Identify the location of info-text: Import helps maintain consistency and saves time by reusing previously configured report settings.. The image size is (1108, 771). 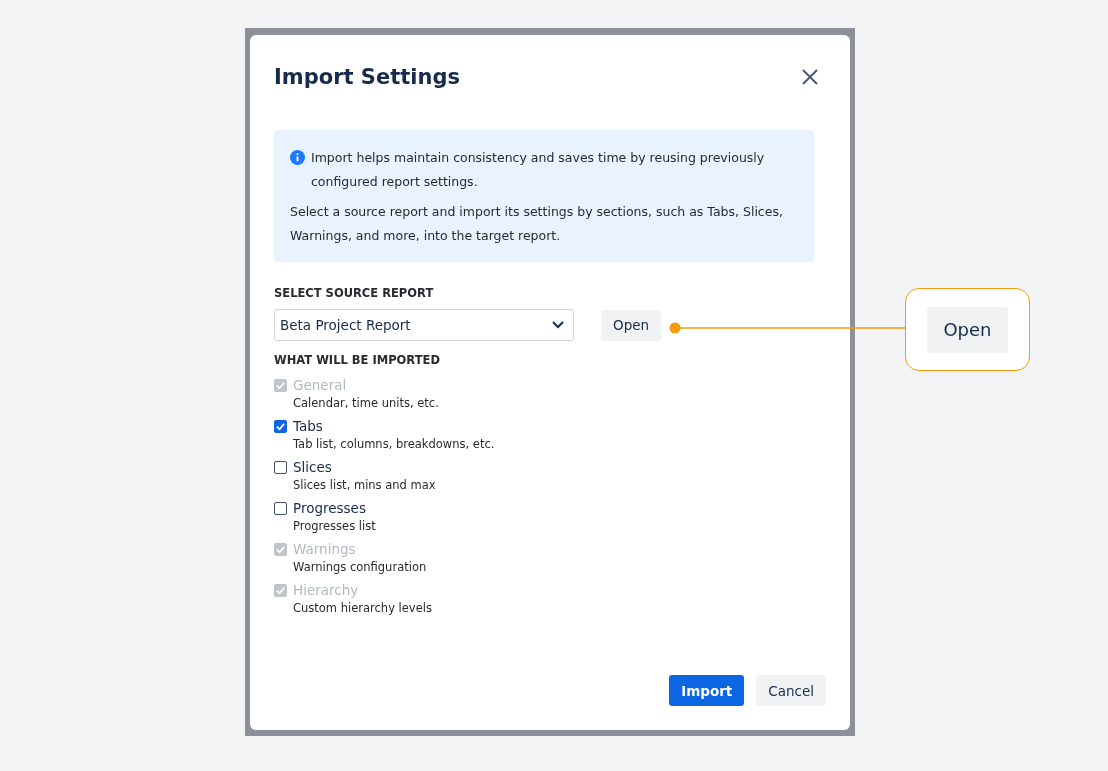
(538, 170).